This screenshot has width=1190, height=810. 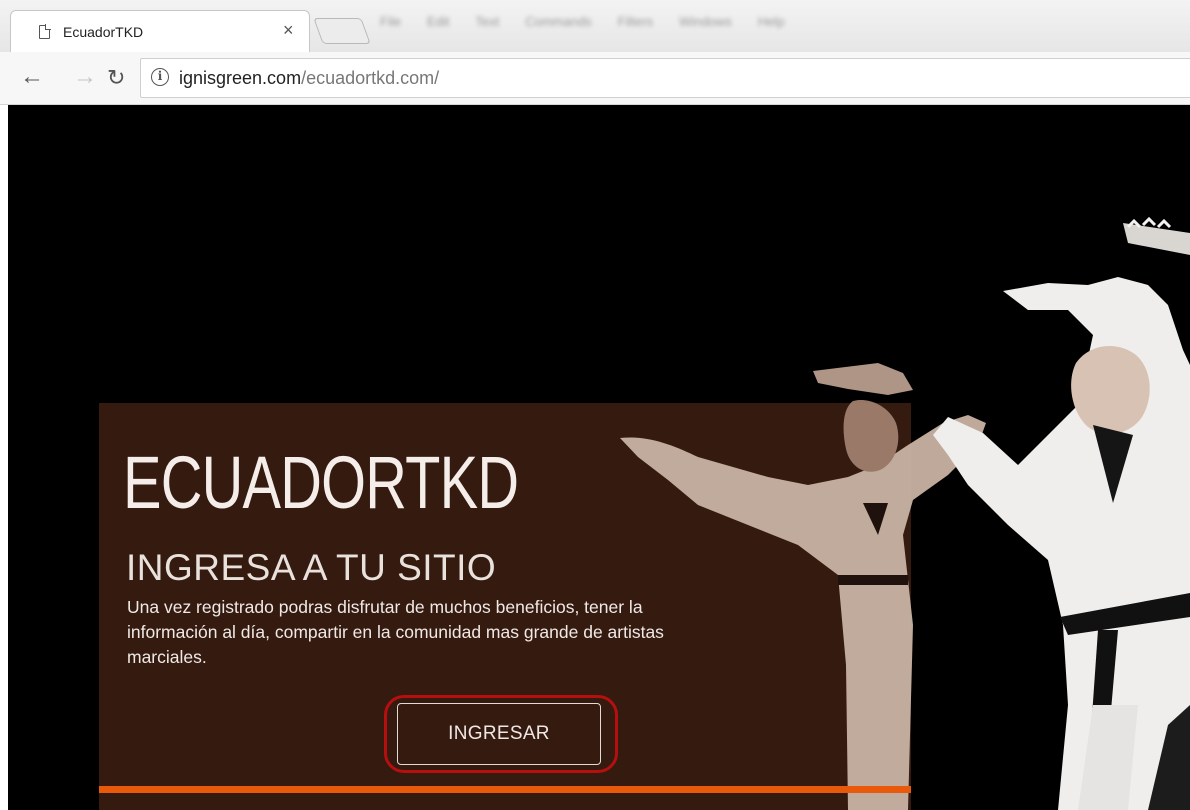 What do you see at coordinates (438, 21) in the screenshot?
I see `blurred-menu-item: Edit` at bounding box center [438, 21].